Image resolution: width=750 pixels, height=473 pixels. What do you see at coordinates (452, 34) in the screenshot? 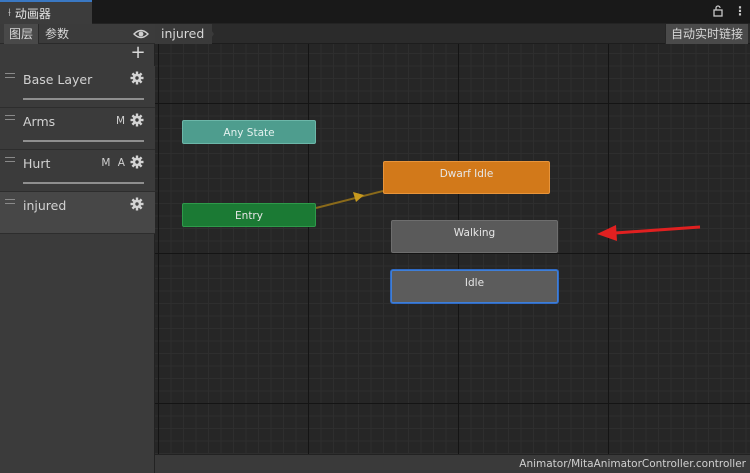
I see `breadcrumb-bar: injured 自动实时链接` at bounding box center [452, 34].